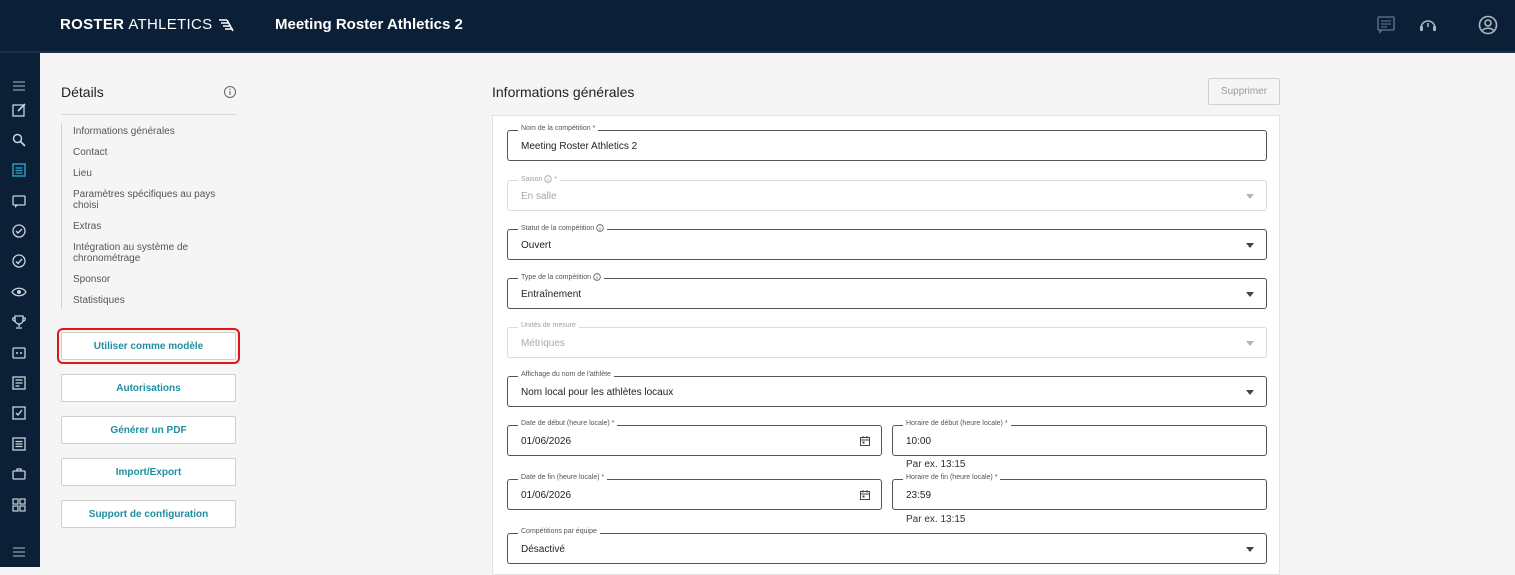  I want to click on field-value: En salle, so click(539, 196).